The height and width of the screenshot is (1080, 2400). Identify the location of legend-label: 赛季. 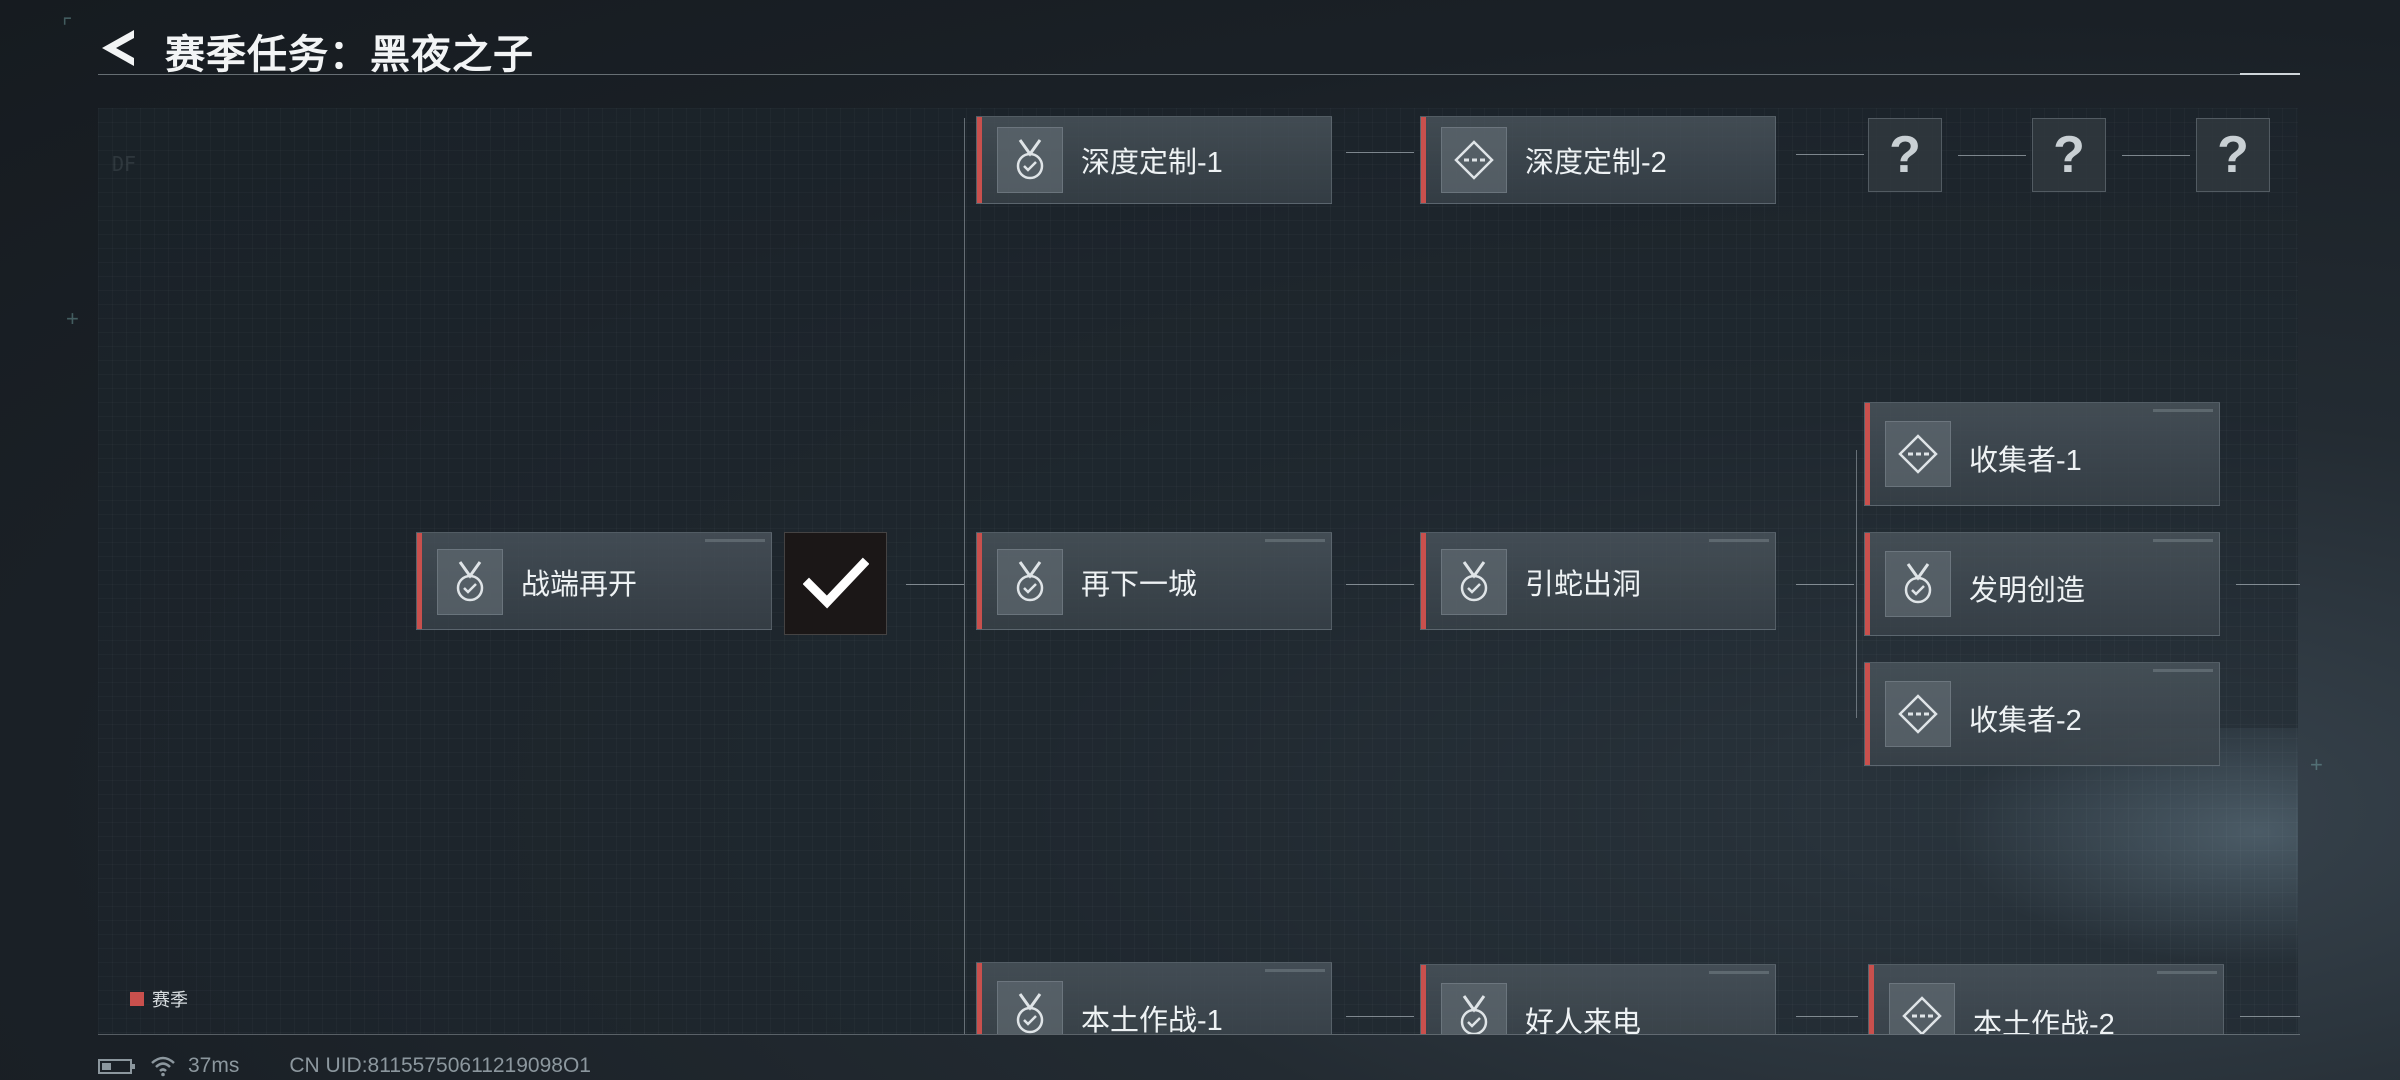
(170, 1000).